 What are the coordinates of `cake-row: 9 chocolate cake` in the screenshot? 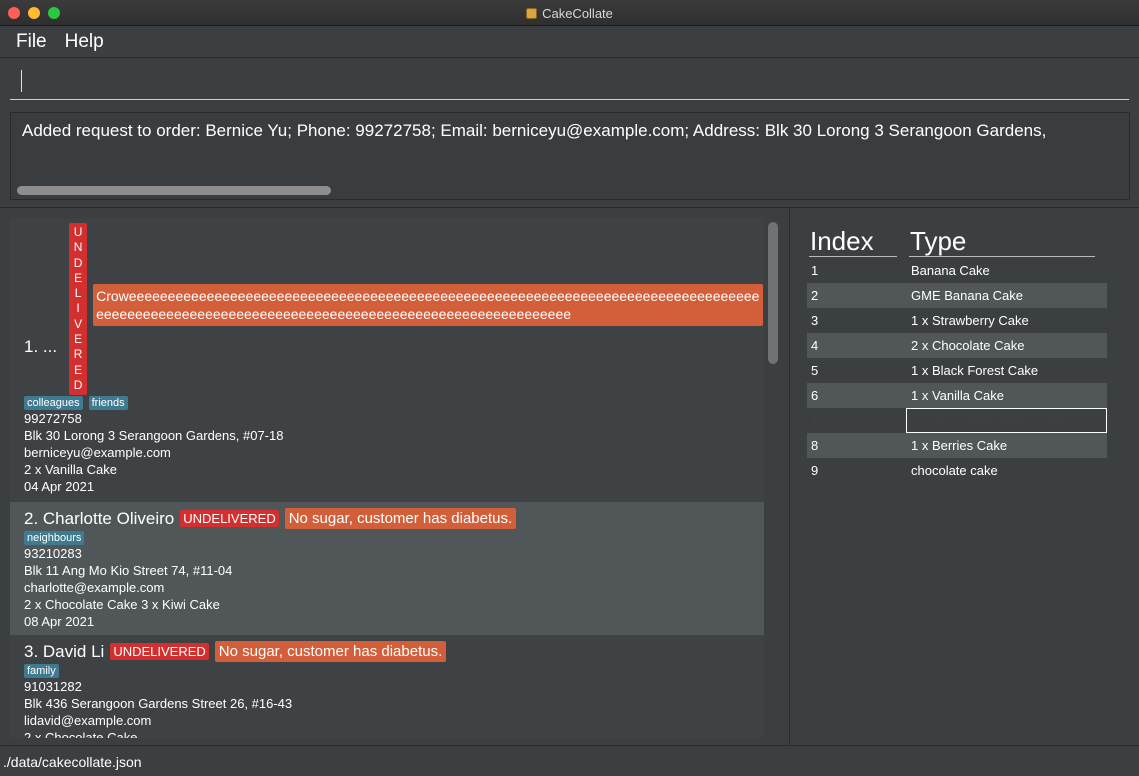 It's located at (957, 470).